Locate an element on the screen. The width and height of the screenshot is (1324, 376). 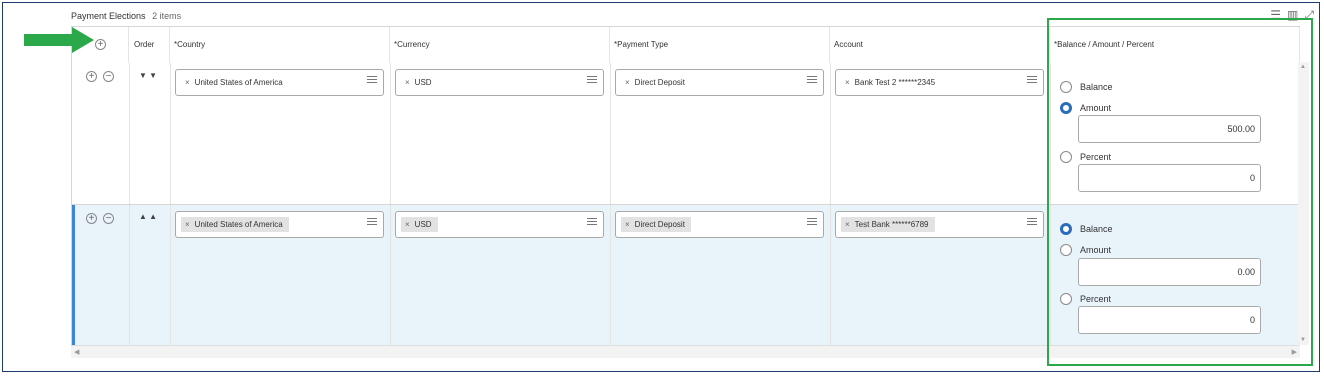
order-controls: ▼ ▼ is located at coordinates (148, 75).